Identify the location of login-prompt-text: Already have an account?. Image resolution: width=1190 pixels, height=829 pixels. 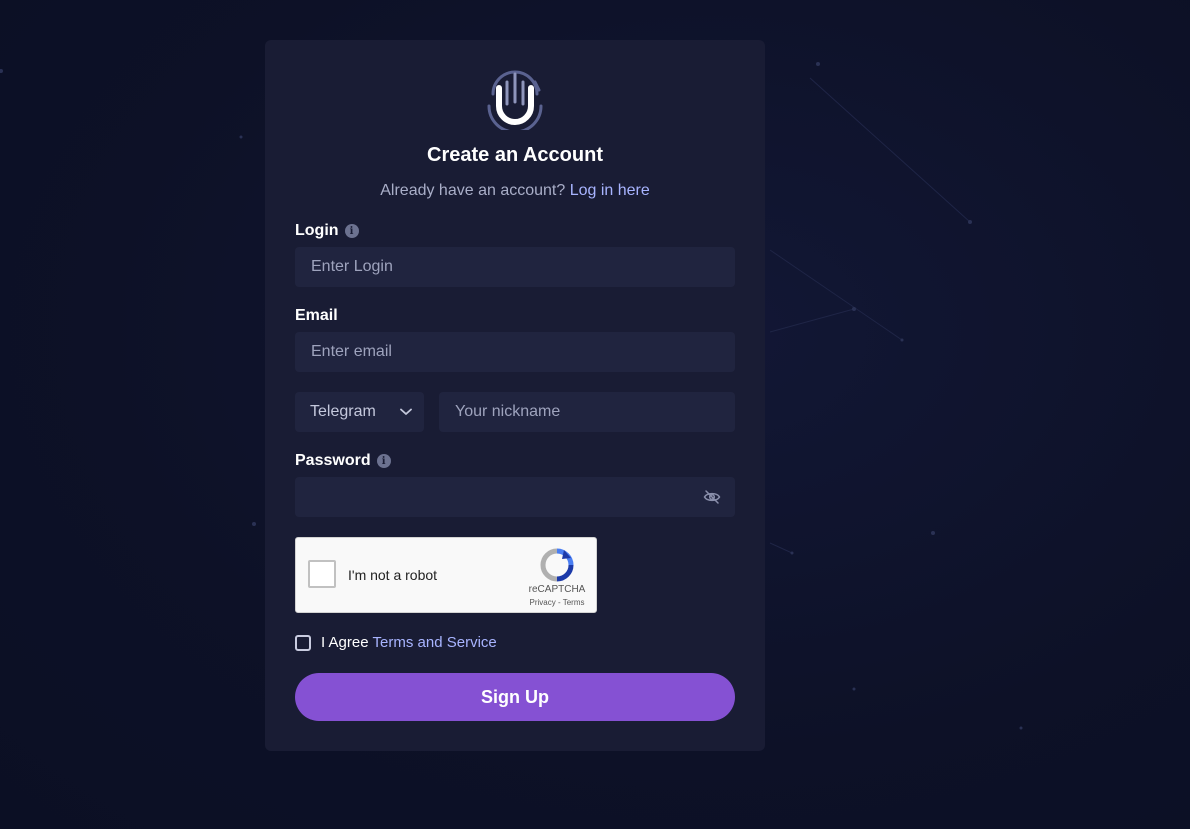
(473, 190).